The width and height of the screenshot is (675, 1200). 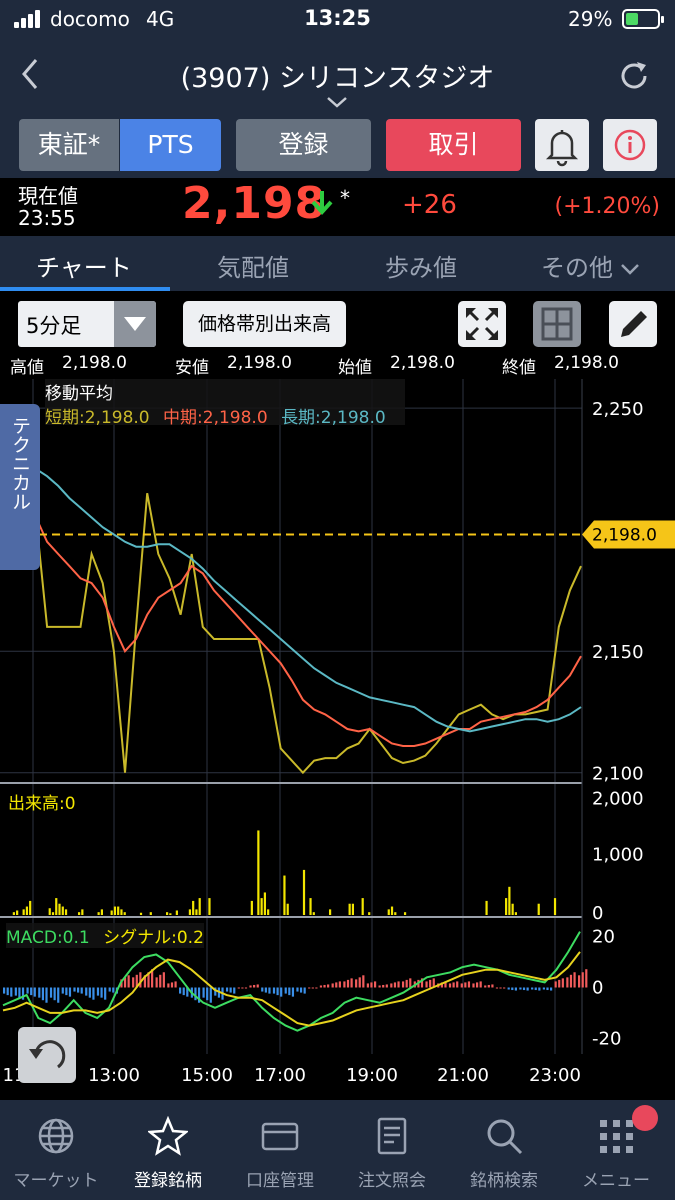 What do you see at coordinates (47, 1055) in the screenshot?
I see `reset-zoom-button` at bounding box center [47, 1055].